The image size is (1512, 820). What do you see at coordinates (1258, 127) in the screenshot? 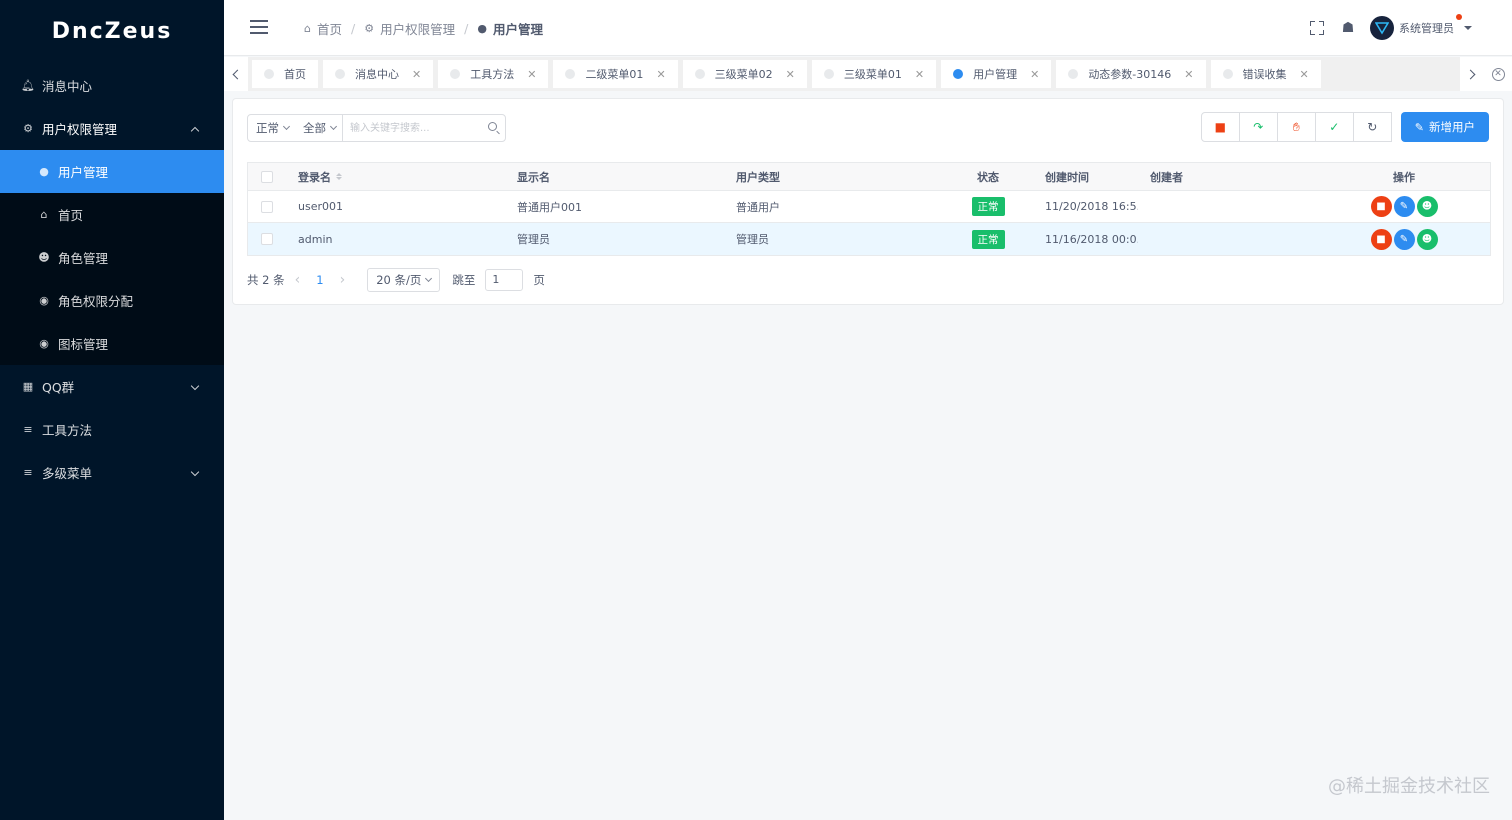
I see `redo-button: ↷` at bounding box center [1258, 127].